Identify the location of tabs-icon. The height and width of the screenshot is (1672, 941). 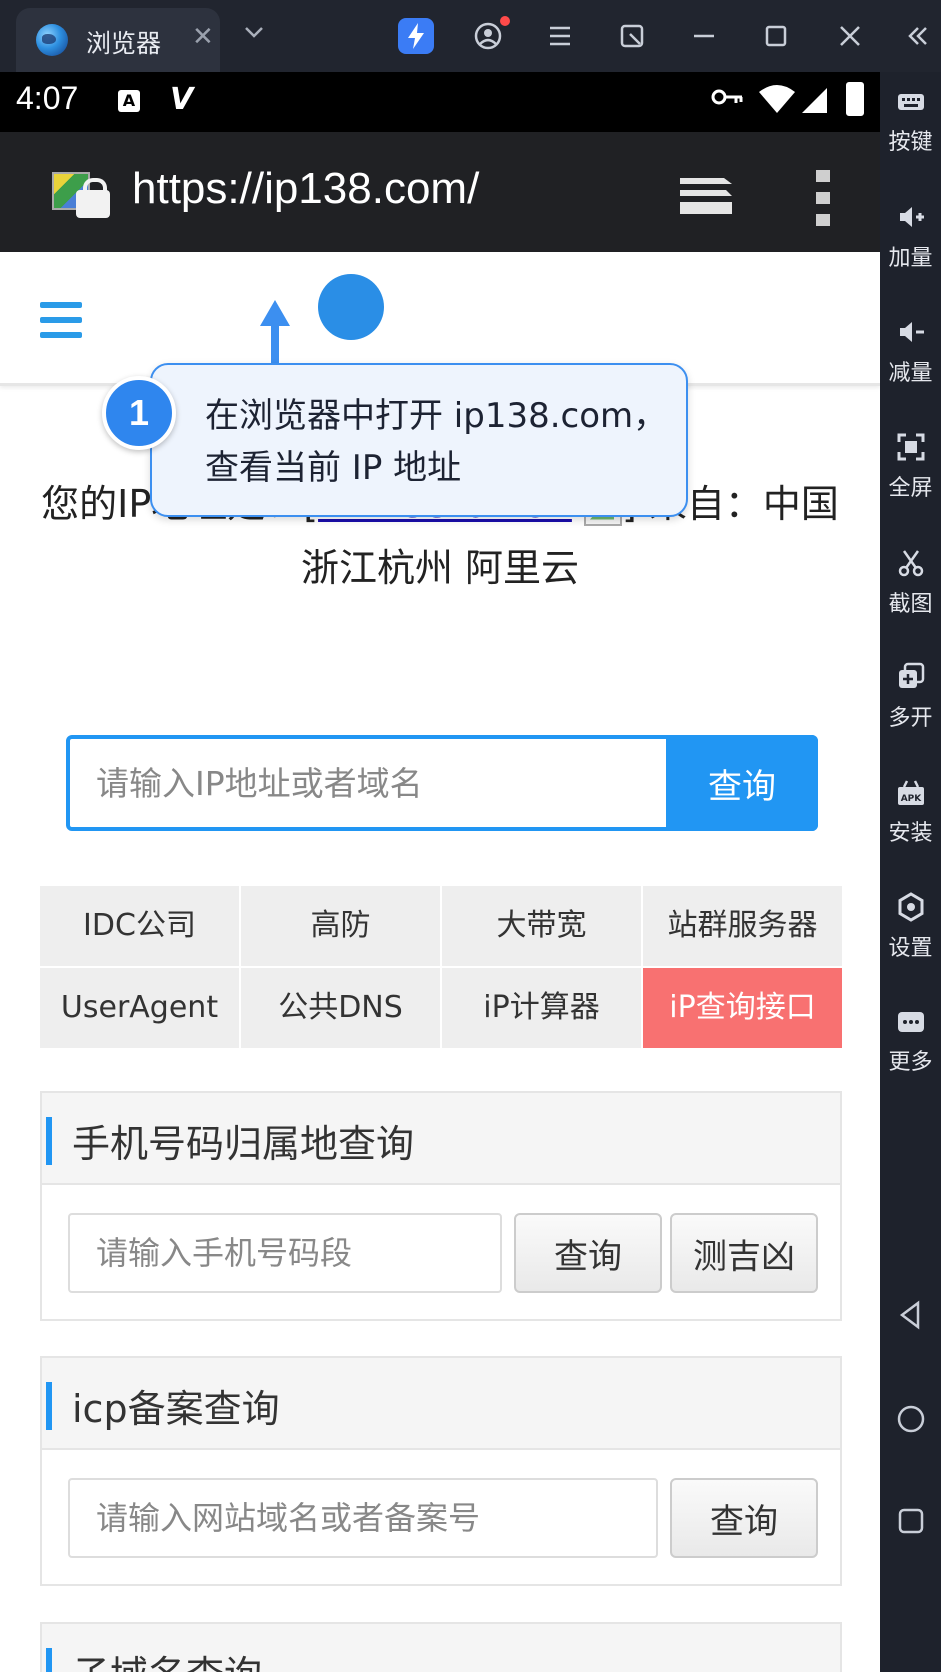
(706, 196).